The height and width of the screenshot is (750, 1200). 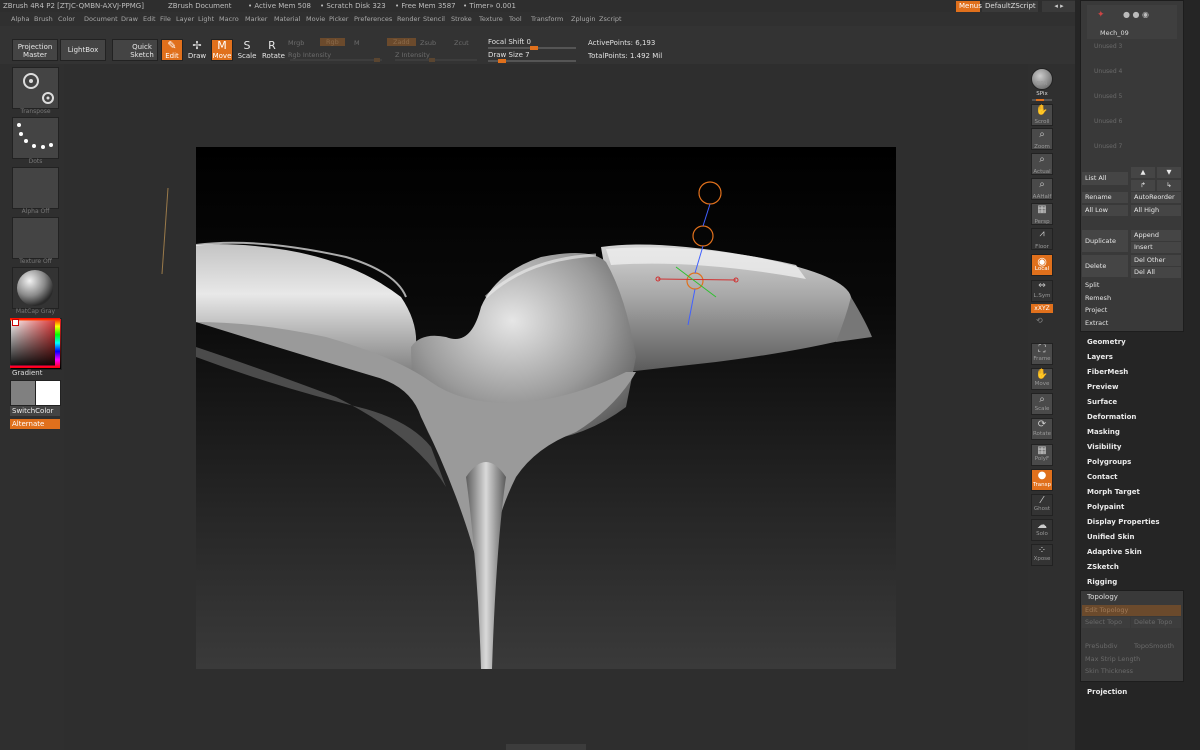 What do you see at coordinates (357, 43) in the screenshot?
I see `m-toggle: M` at bounding box center [357, 43].